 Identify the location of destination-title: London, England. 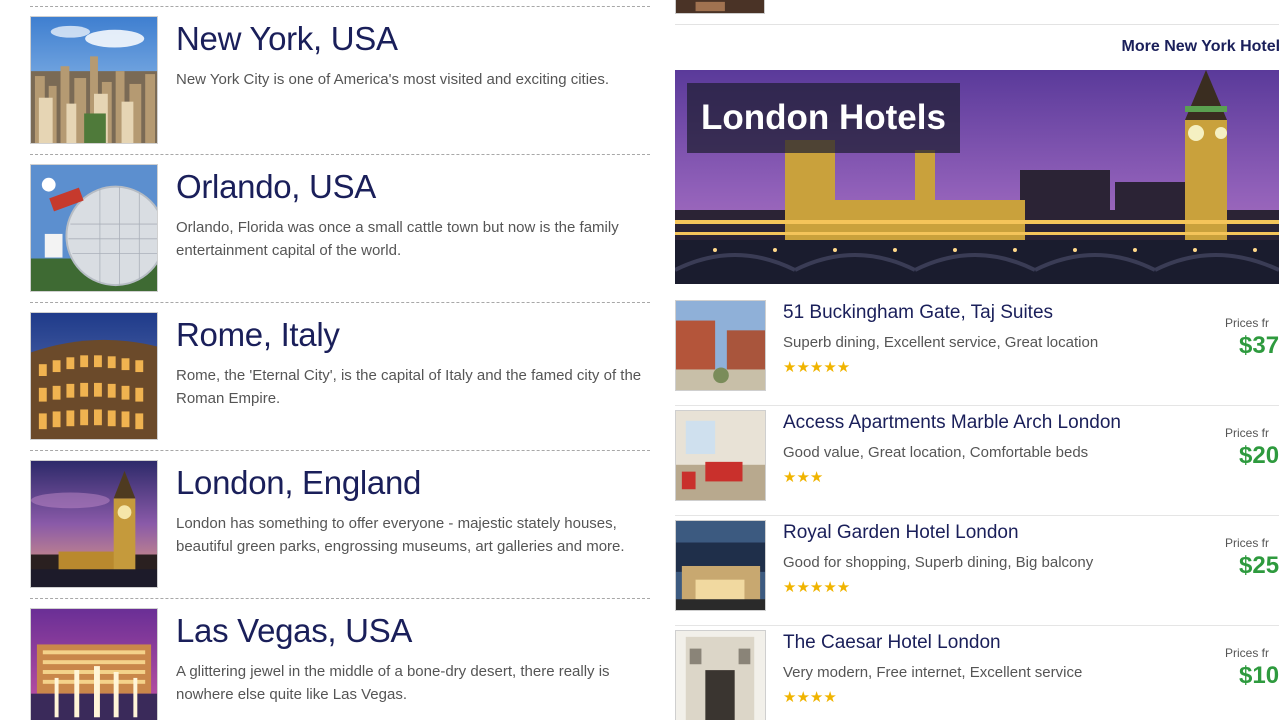
(298, 483).